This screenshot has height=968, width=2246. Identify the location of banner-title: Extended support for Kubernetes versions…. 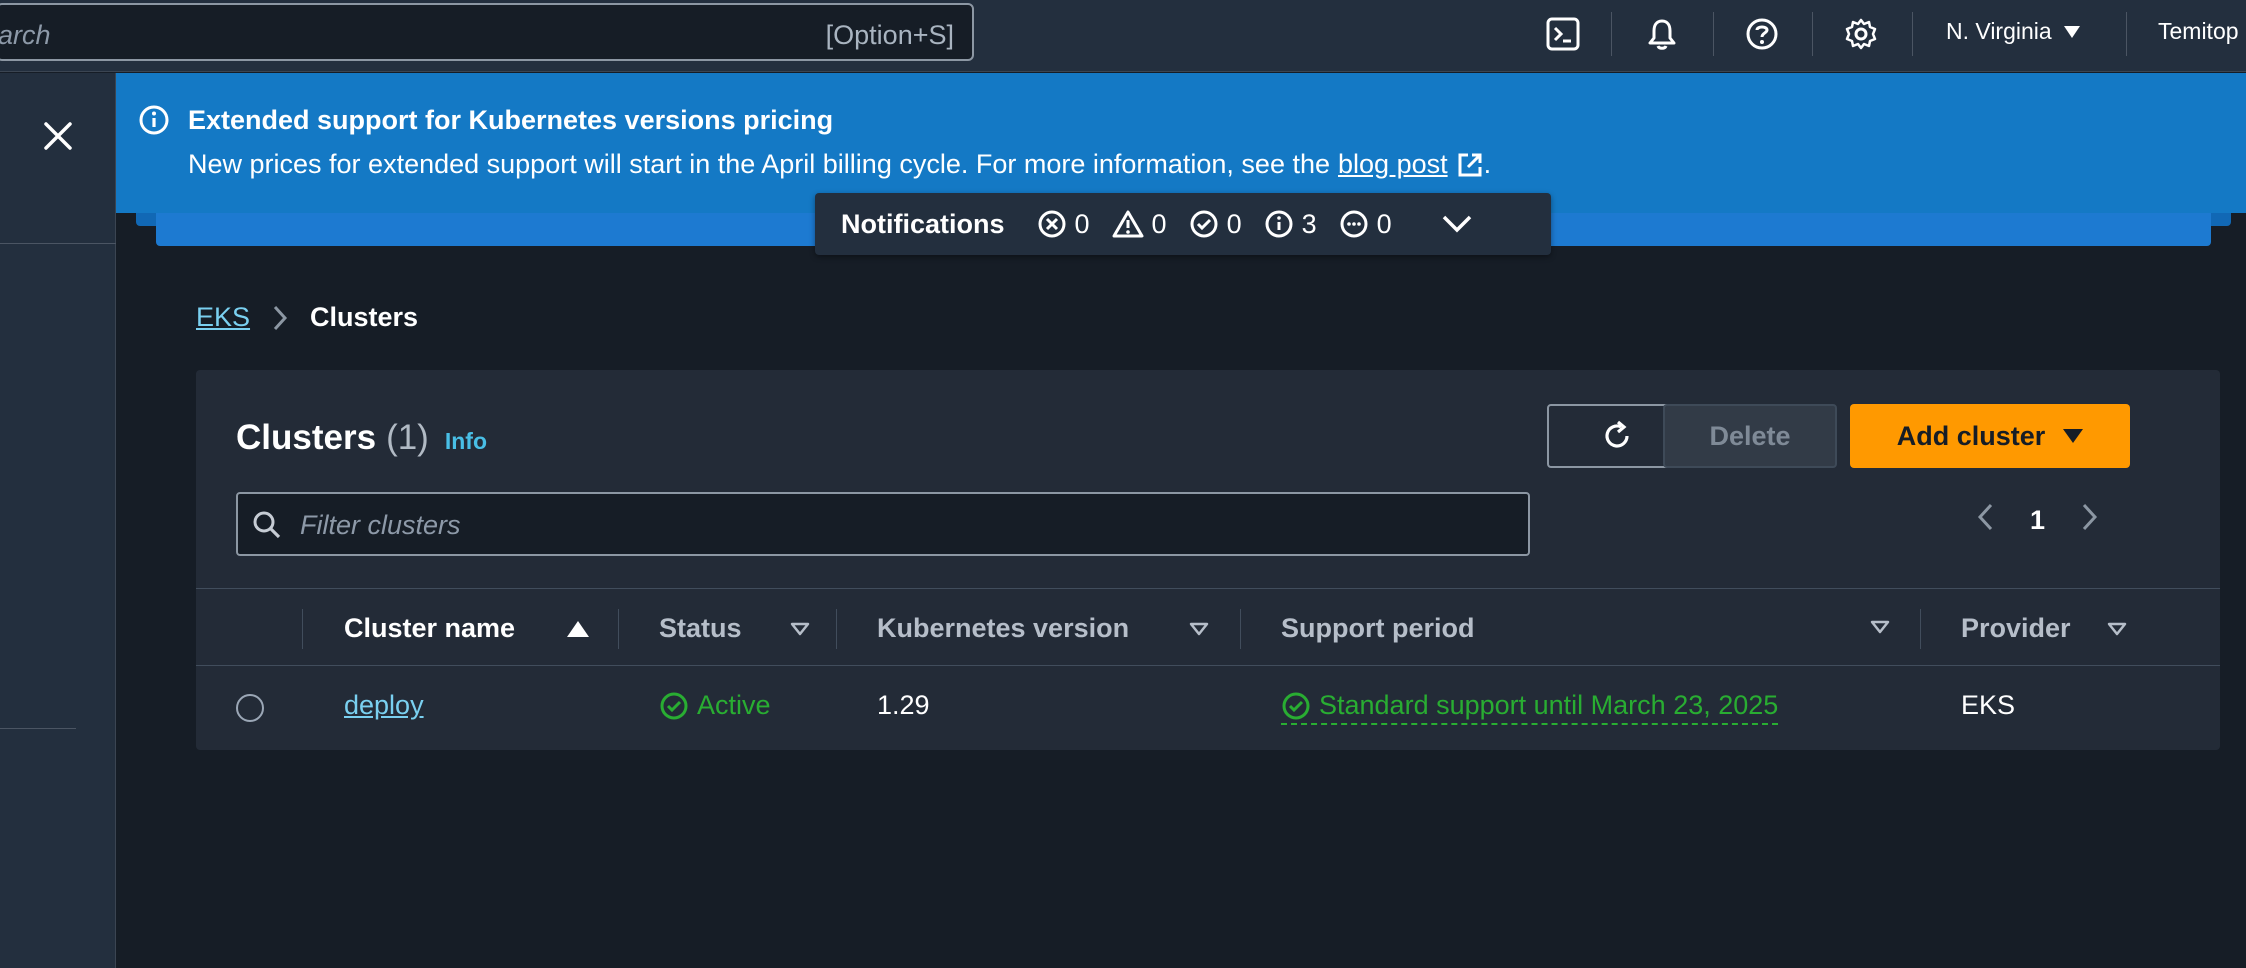
(511, 120).